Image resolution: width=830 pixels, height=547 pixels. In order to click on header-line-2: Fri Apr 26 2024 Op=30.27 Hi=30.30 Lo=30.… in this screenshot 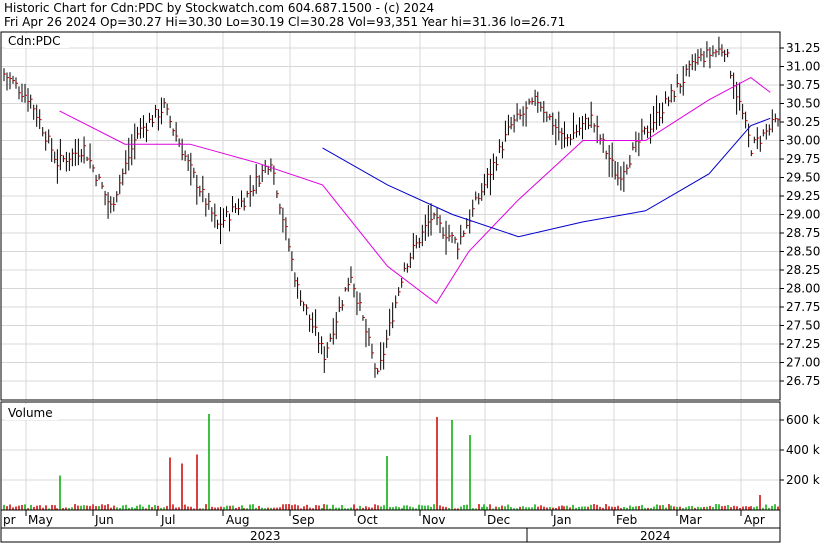, I will do `click(284, 22)`.